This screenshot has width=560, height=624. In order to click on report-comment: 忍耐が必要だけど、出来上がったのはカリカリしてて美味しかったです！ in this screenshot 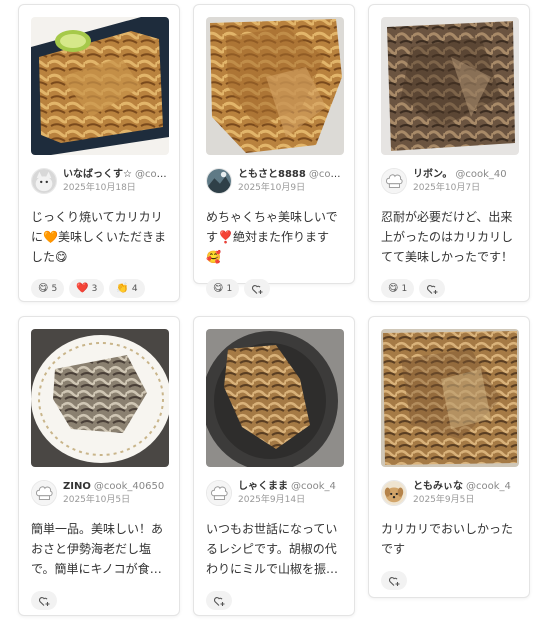, I will do `click(447, 237)`.